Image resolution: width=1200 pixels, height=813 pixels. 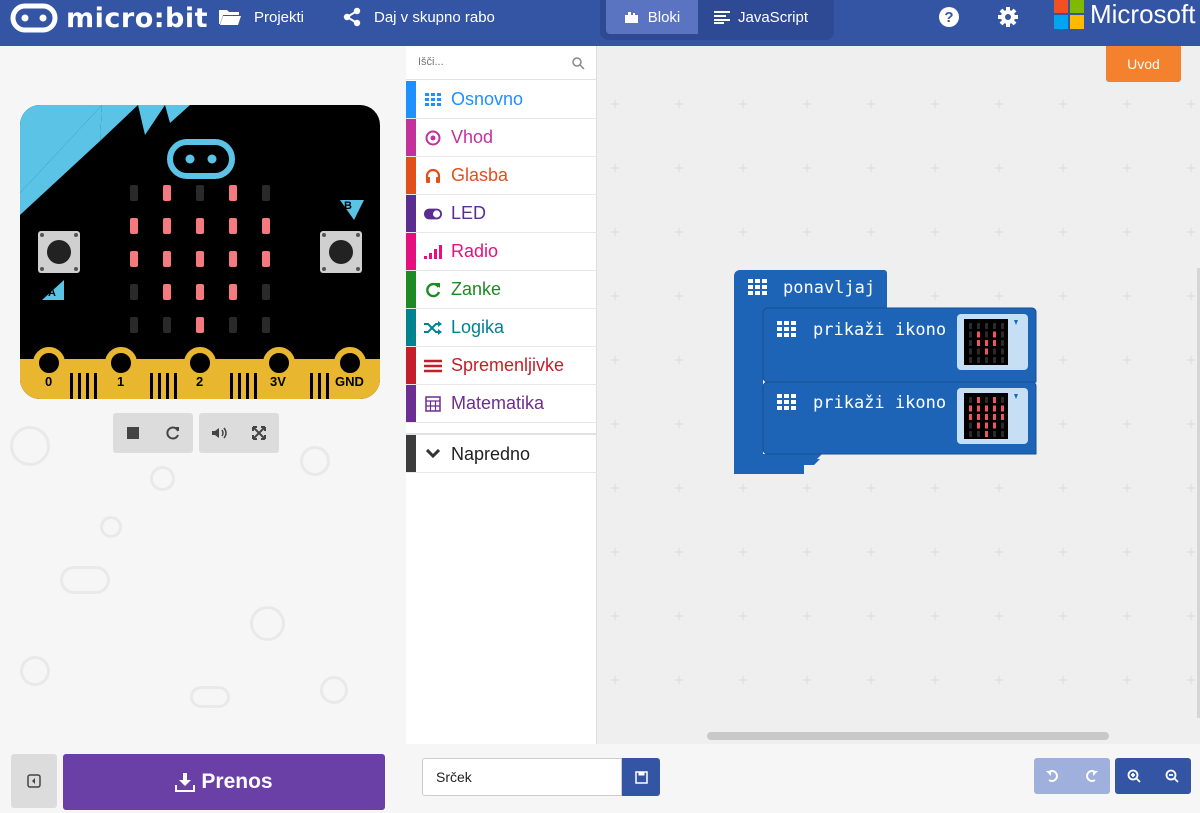 What do you see at coordinates (34, 18) in the screenshot?
I see `microbit-logo-icon` at bounding box center [34, 18].